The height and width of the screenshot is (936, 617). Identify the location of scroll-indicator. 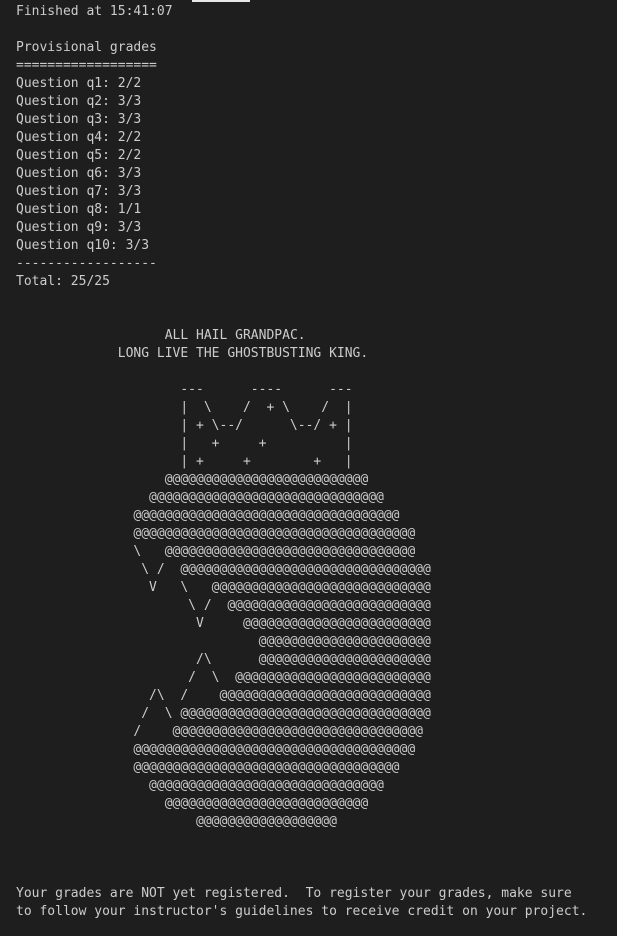
(221, 1).